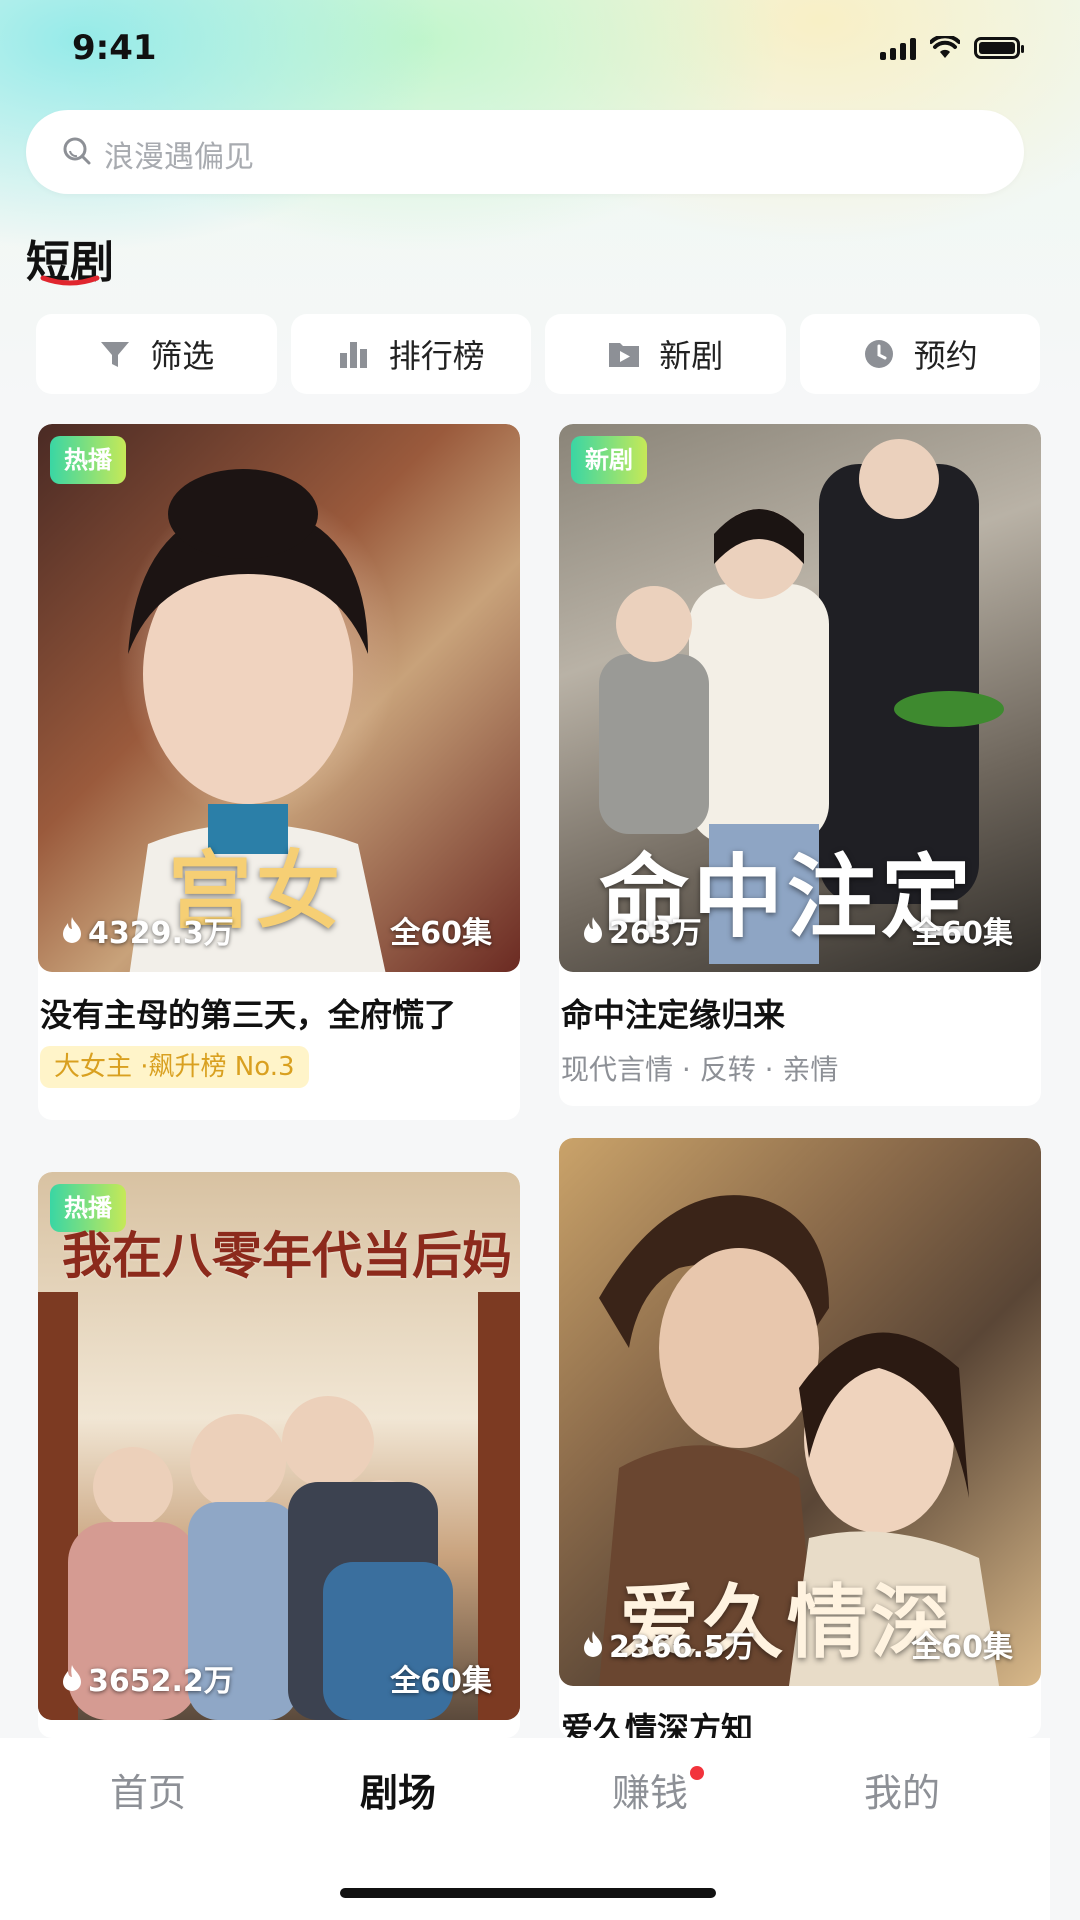  Describe the element at coordinates (279, 1446) in the screenshot. I see `drama-poster-image: 热播 我在八零年代当后妈 3652.2万 全60集` at that location.